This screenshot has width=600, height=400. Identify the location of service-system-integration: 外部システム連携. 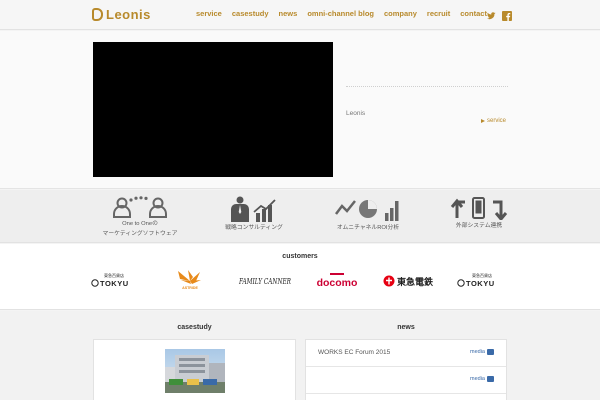
(479, 213).